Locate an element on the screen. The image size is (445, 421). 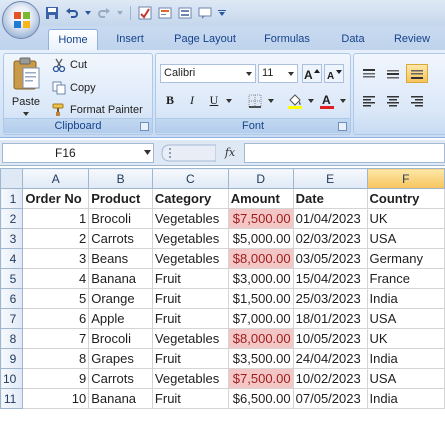
clipboard-dialog-launcher is located at coordinates (144, 126).